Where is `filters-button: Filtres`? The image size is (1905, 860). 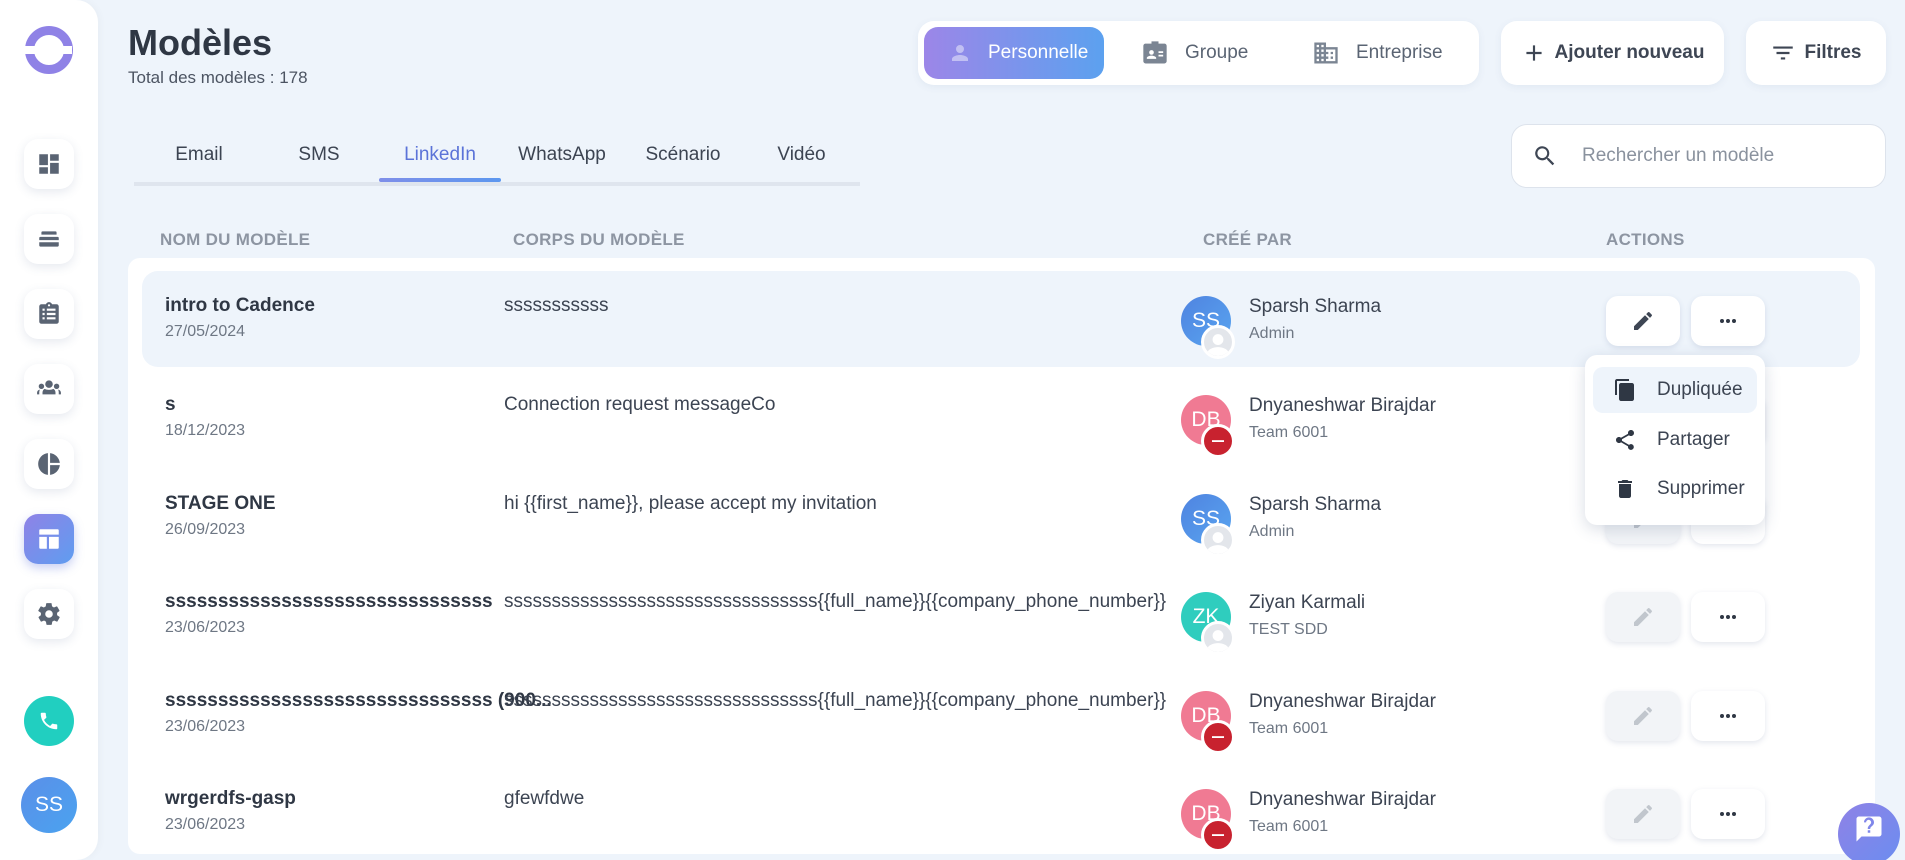 filters-button: Filtres is located at coordinates (1816, 53).